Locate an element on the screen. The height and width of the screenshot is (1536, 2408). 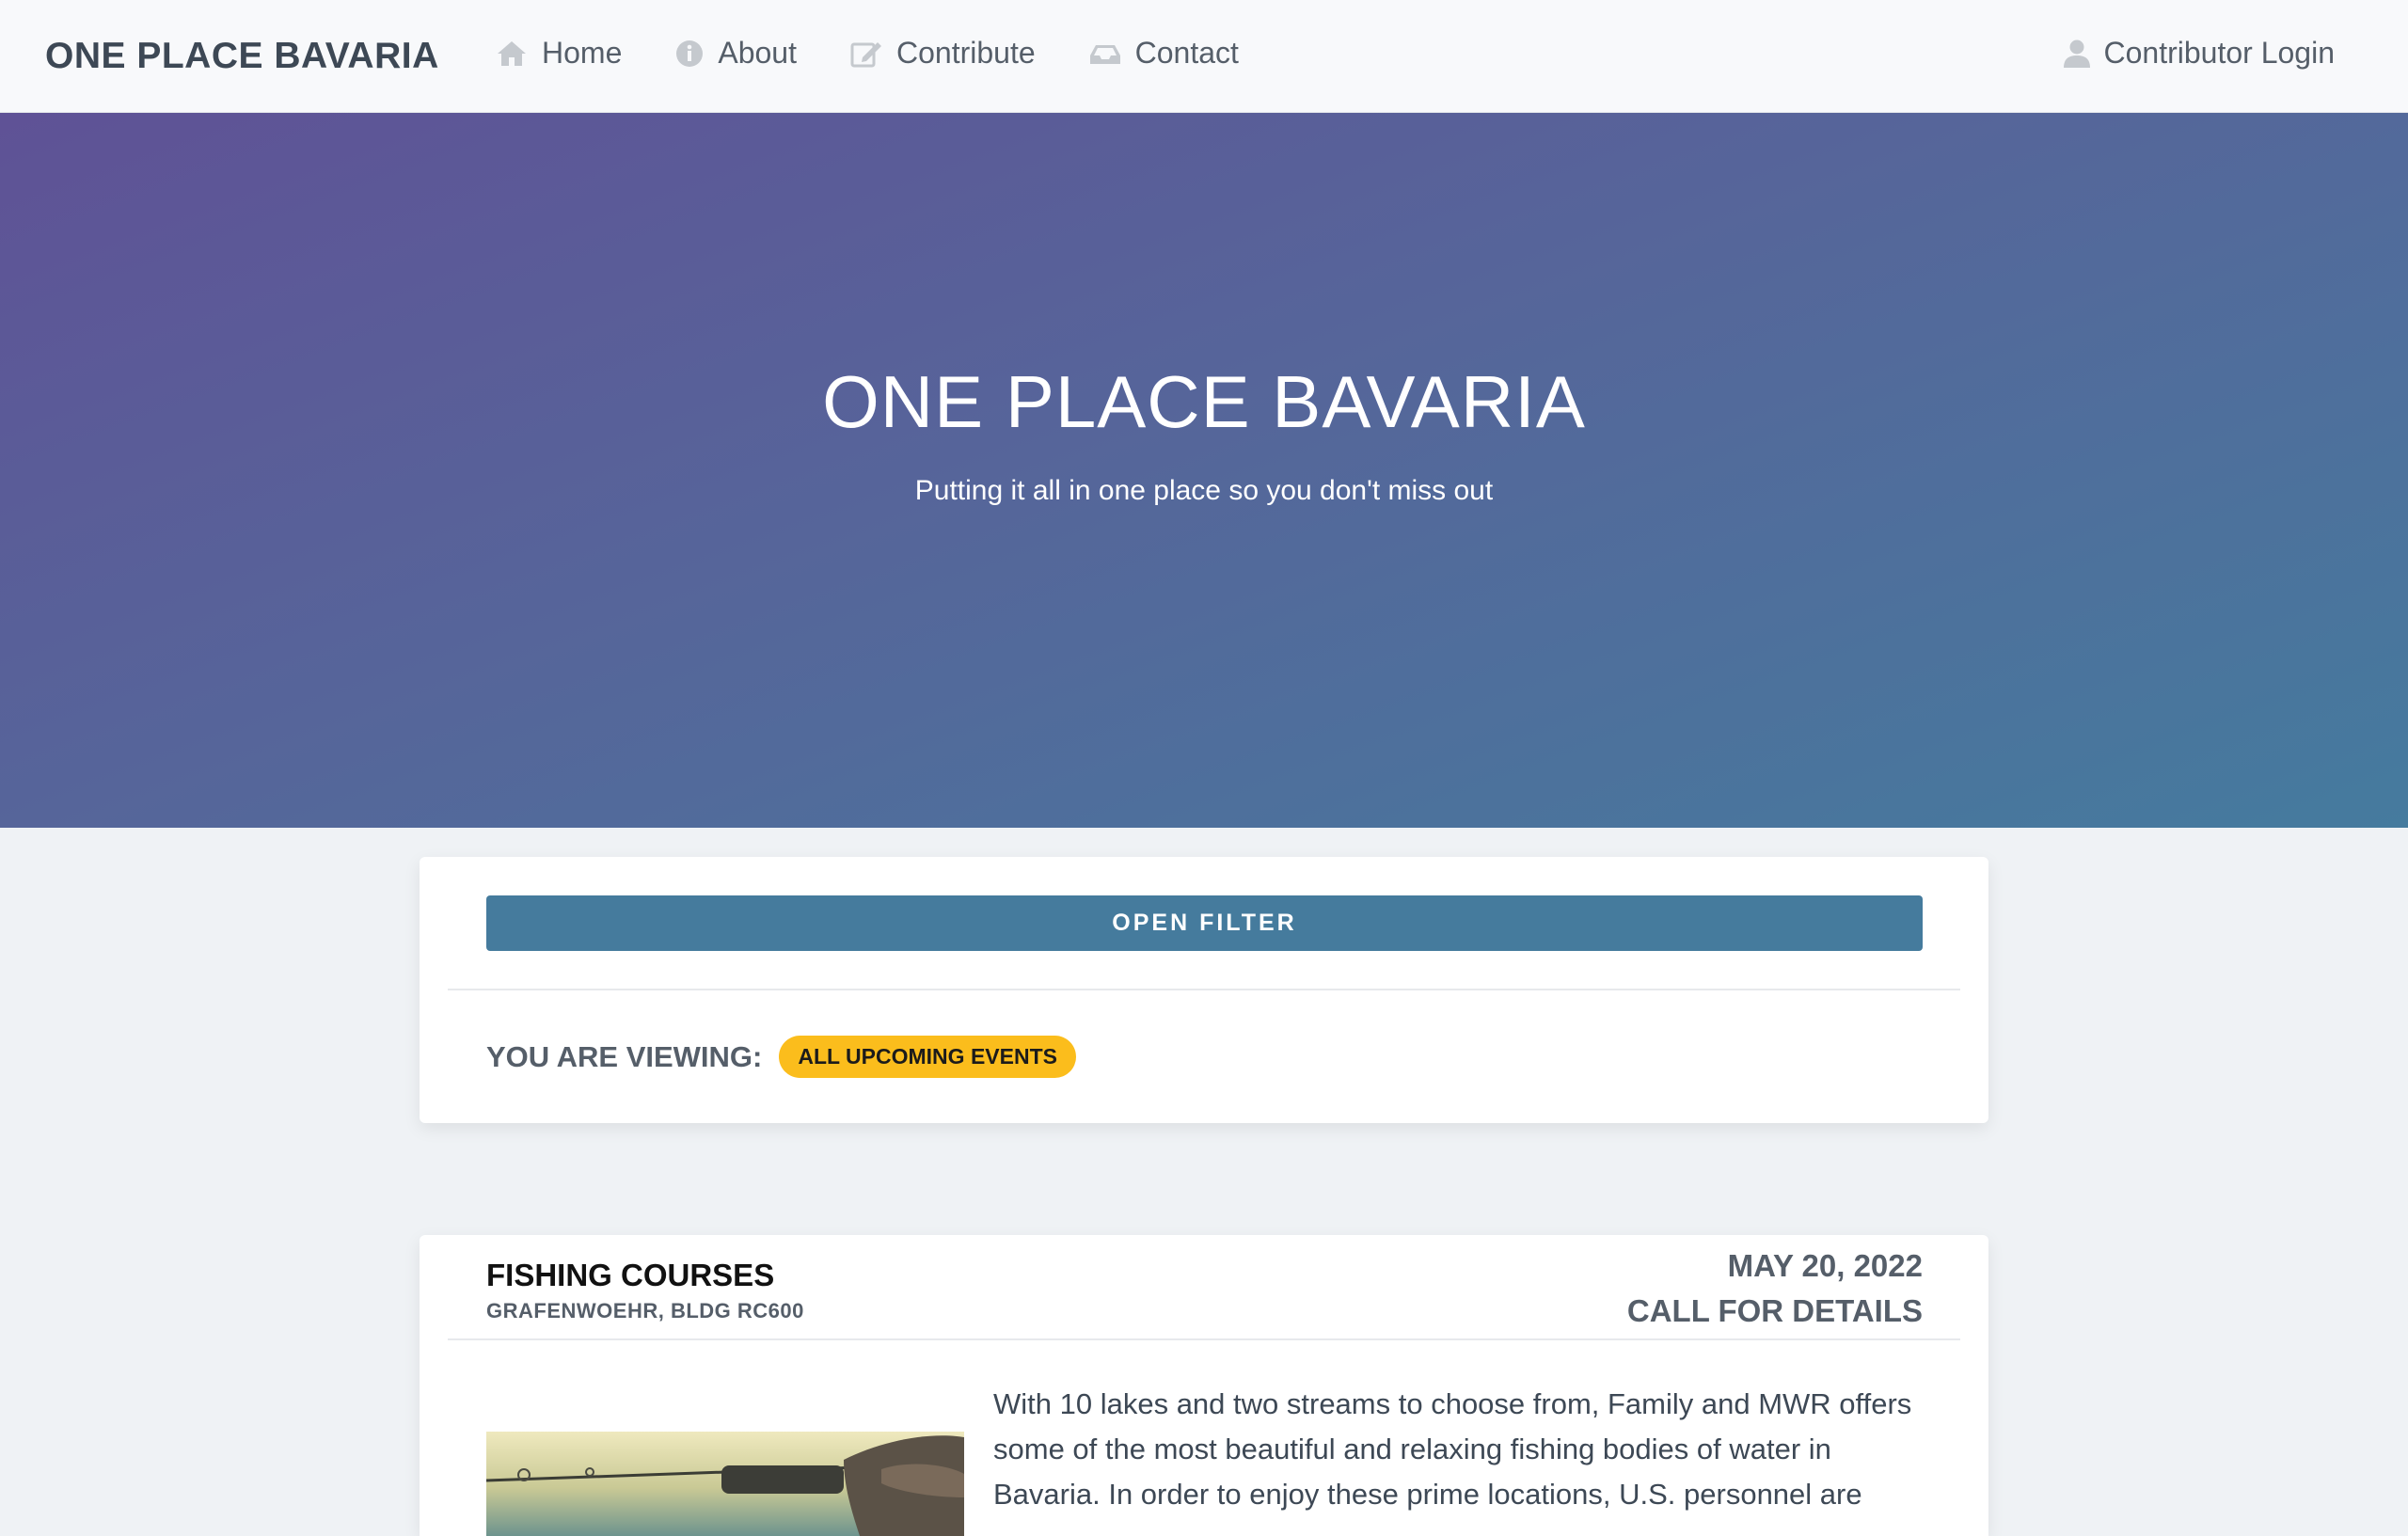
login-label: Contributor Login is located at coordinates (2219, 53).